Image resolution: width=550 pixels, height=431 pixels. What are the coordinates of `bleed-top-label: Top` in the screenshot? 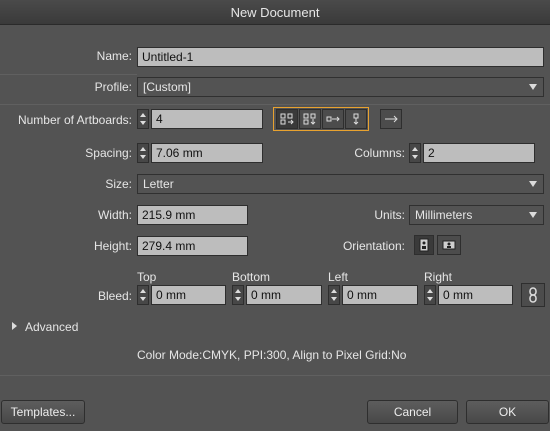 It's located at (147, 277).